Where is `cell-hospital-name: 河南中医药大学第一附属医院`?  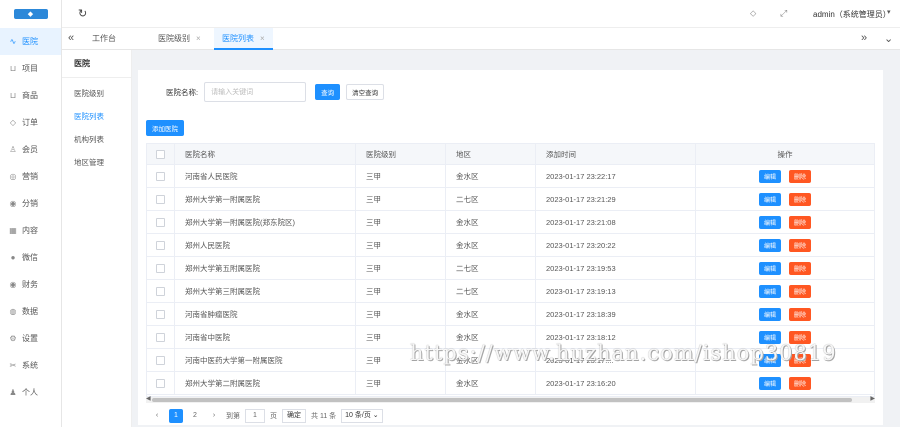 cell-hospital-name: 河南中医药大学第一附属医院 is located at coordinates (264, 360).